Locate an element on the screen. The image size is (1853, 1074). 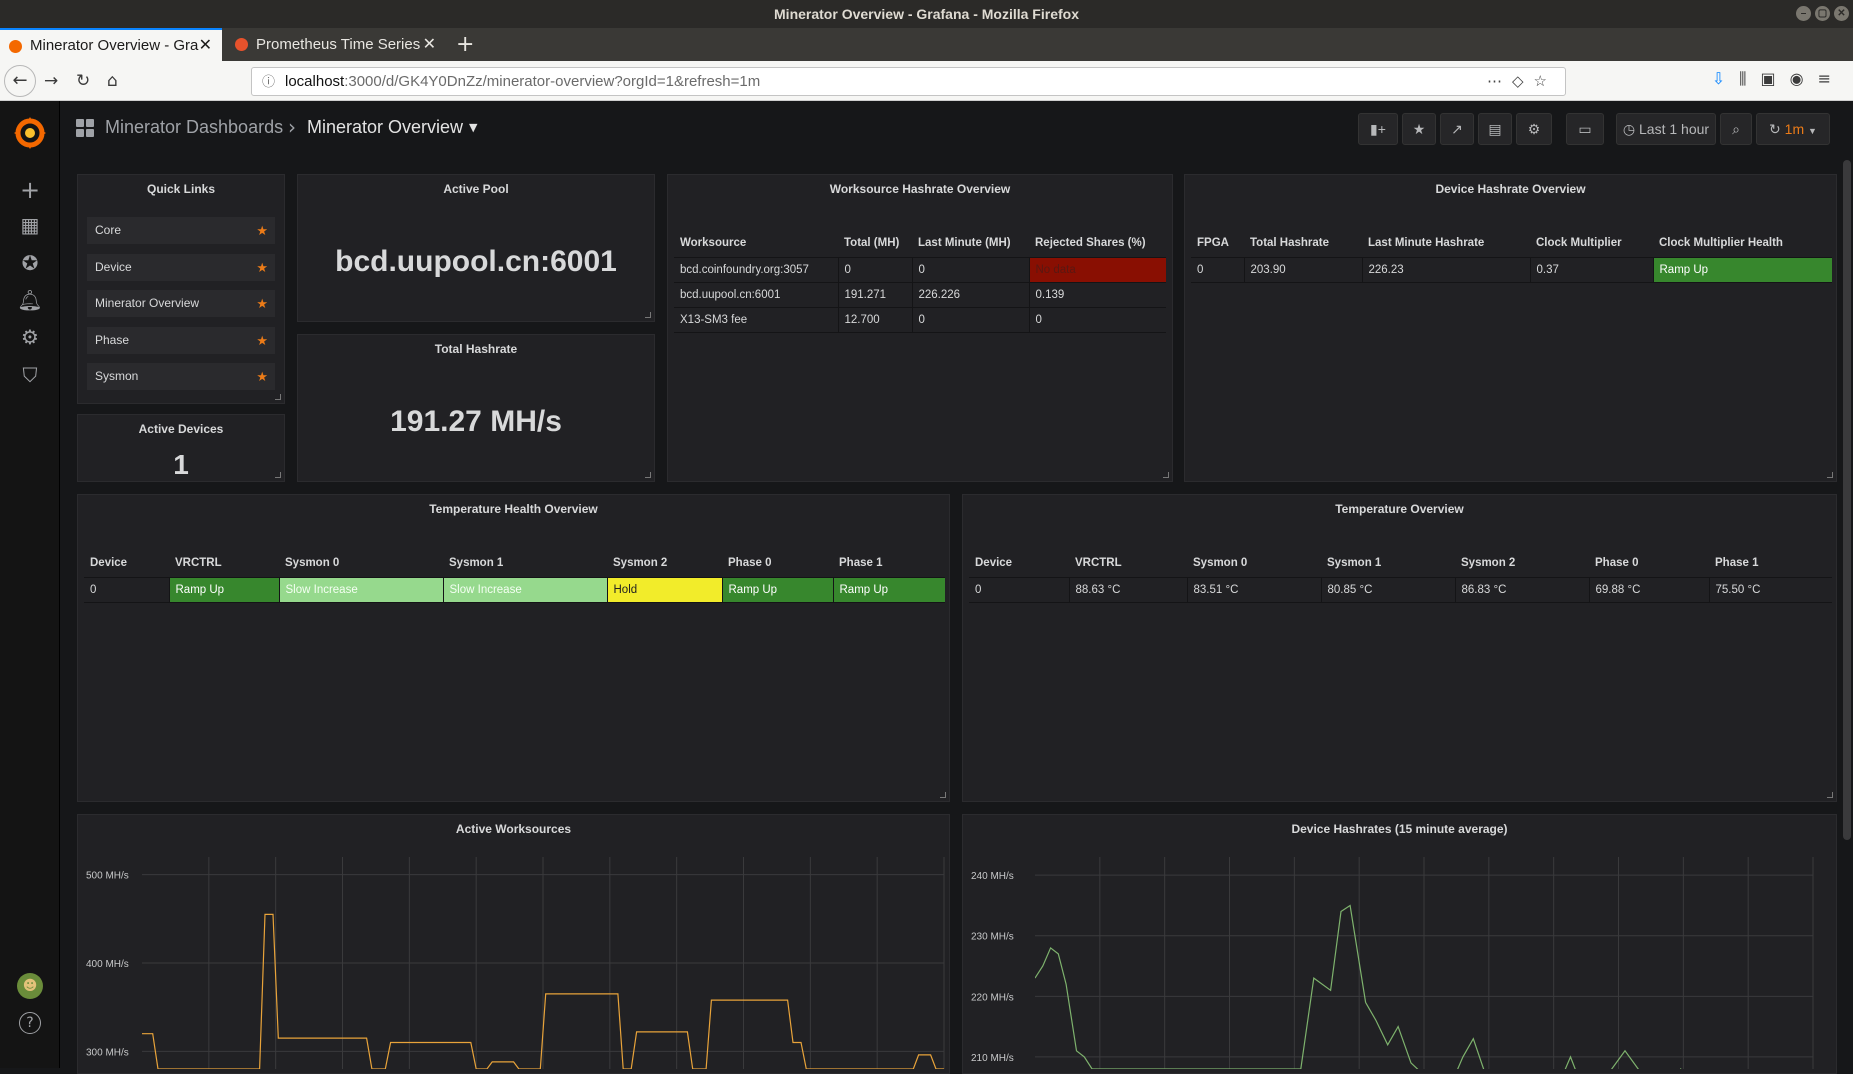
download-icon: ⇩ is located at coordinates (1725, 78).